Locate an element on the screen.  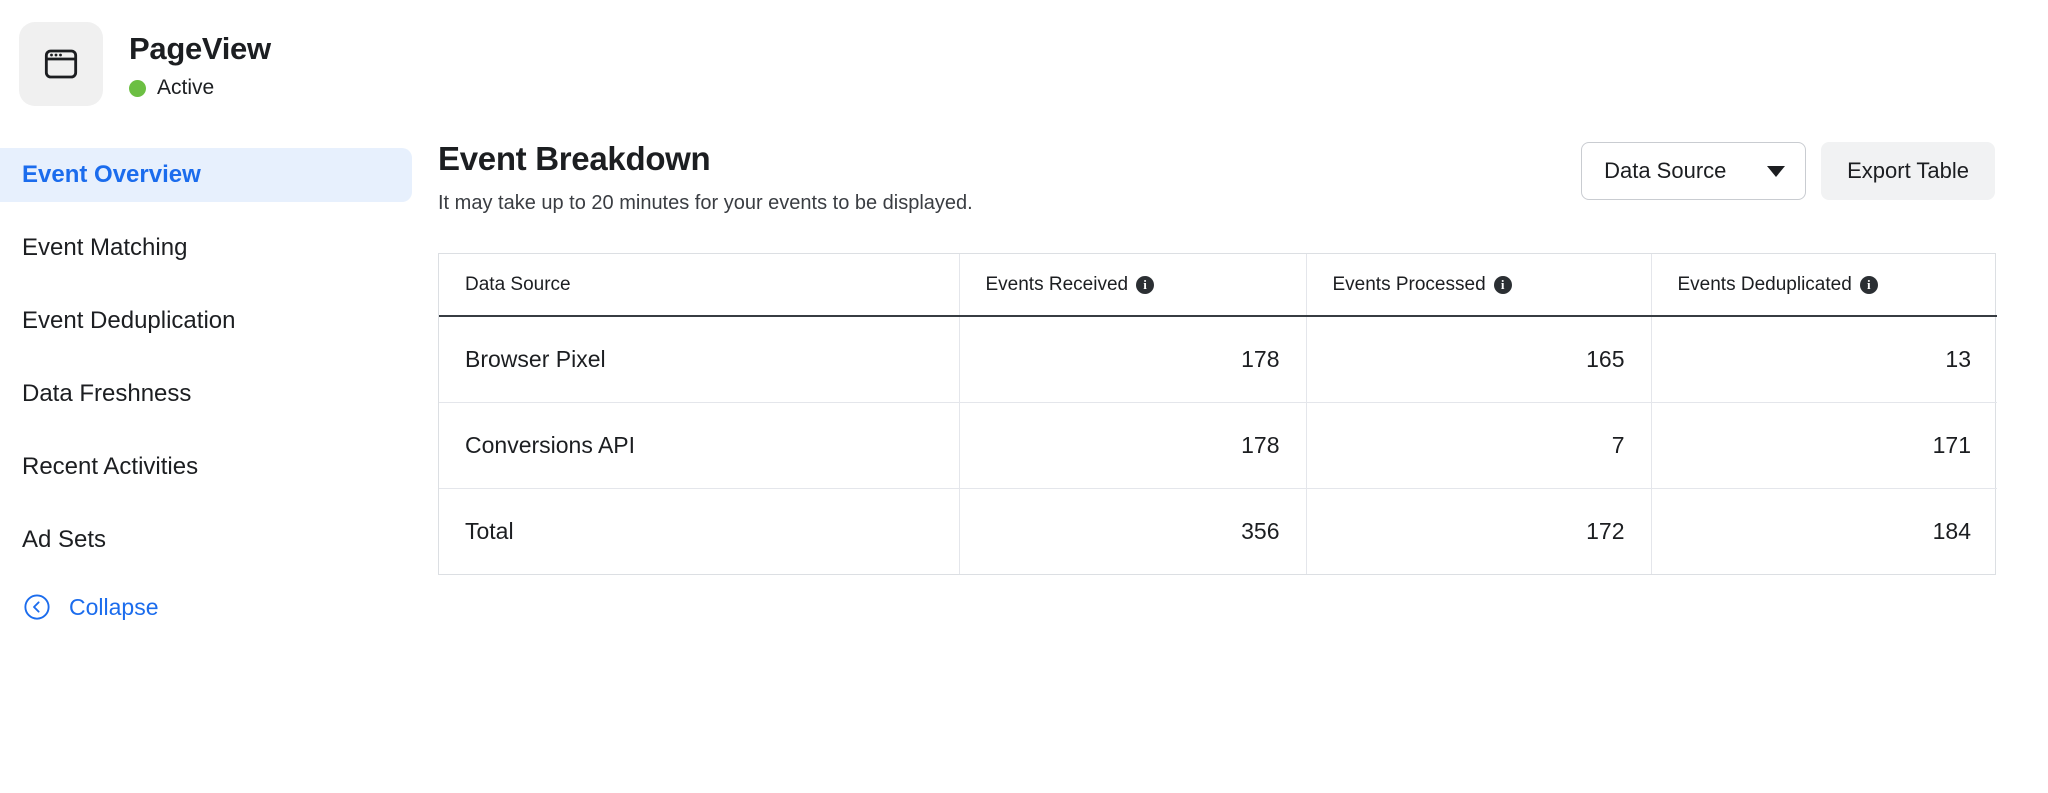
sidebar-item-data-freshness: Data Freshness is located at coordinates (210, 394).